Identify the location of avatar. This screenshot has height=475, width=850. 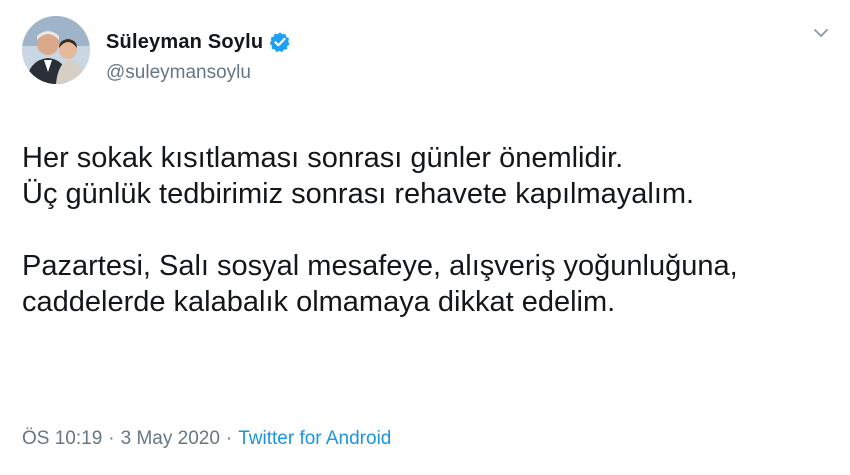
(56, 50).